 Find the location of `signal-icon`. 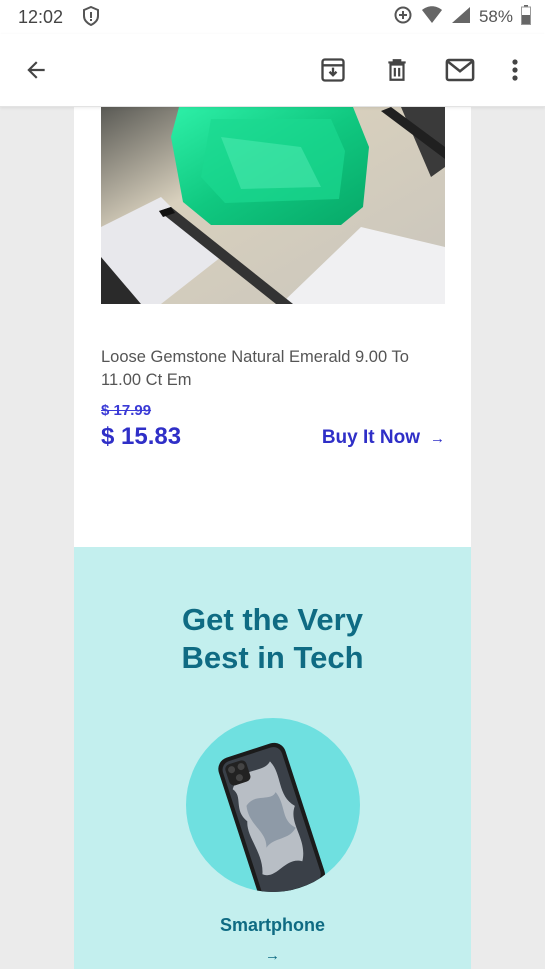

signal-icon is located at coordinates (461, 17).